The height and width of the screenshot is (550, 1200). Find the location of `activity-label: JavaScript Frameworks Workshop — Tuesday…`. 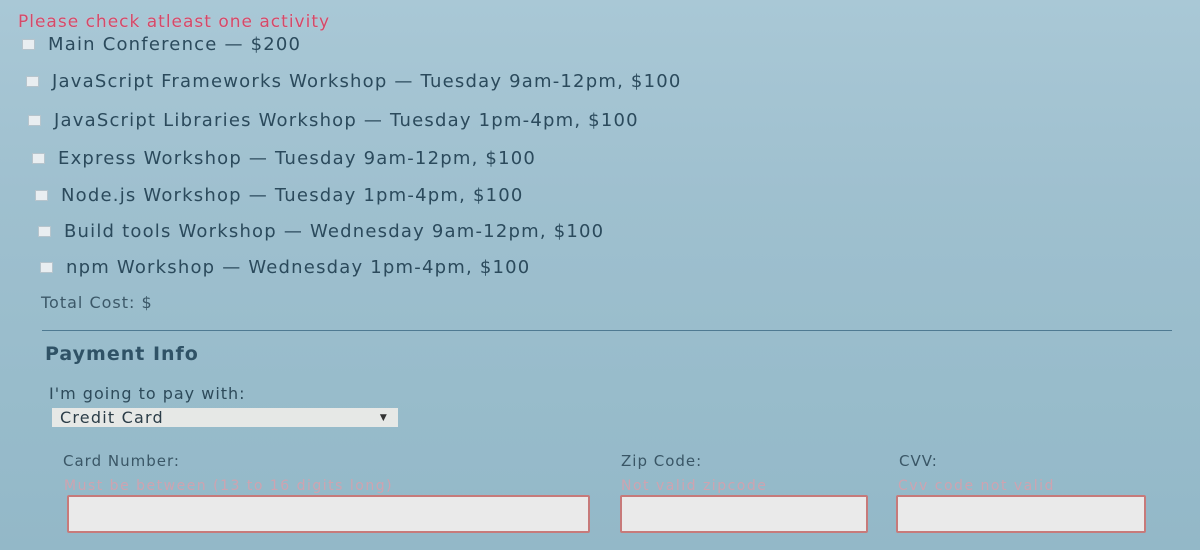

activity-label: JavaScript Frameworks Workshop — Tuesday… is located at coordinates (367, 81).